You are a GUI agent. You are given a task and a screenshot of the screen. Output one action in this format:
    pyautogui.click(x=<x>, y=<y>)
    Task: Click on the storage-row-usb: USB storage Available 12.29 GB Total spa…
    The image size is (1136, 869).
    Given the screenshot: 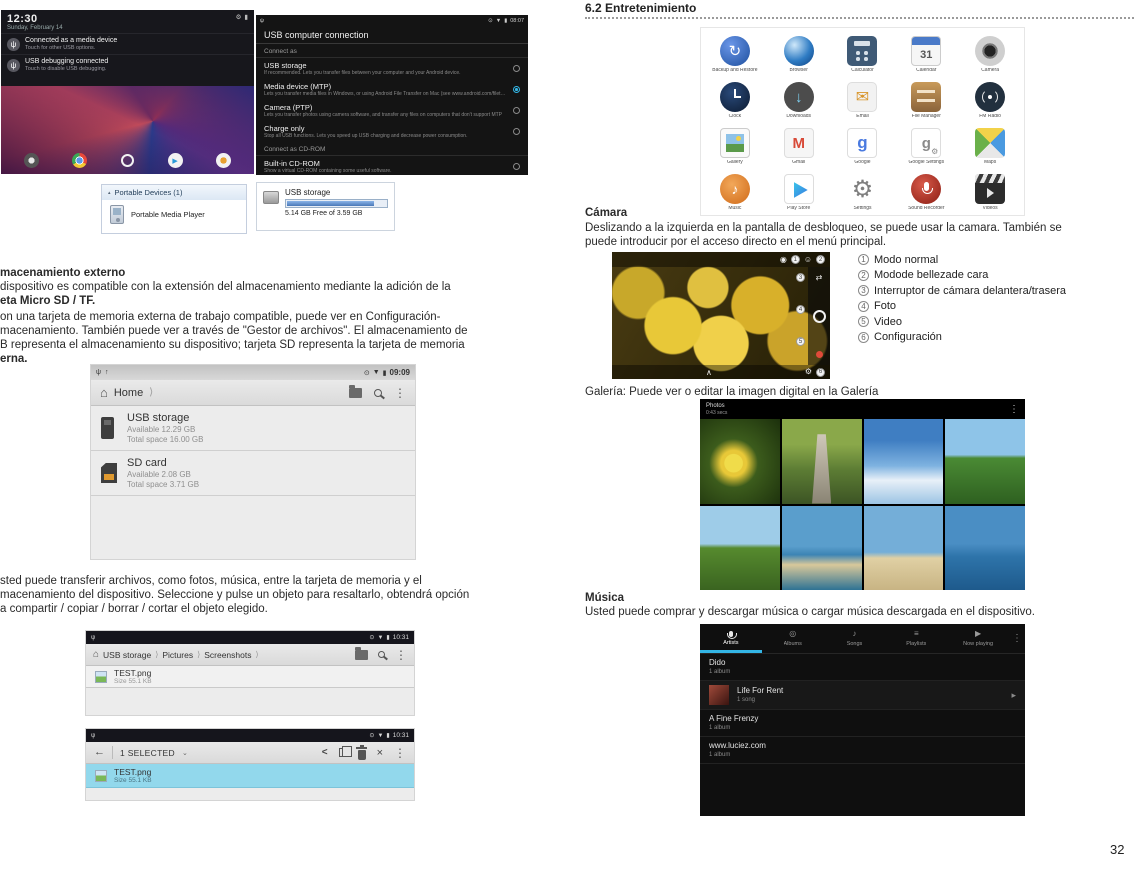 What is the action you would take?
    pyautogui.click(x=253, y=428)
    